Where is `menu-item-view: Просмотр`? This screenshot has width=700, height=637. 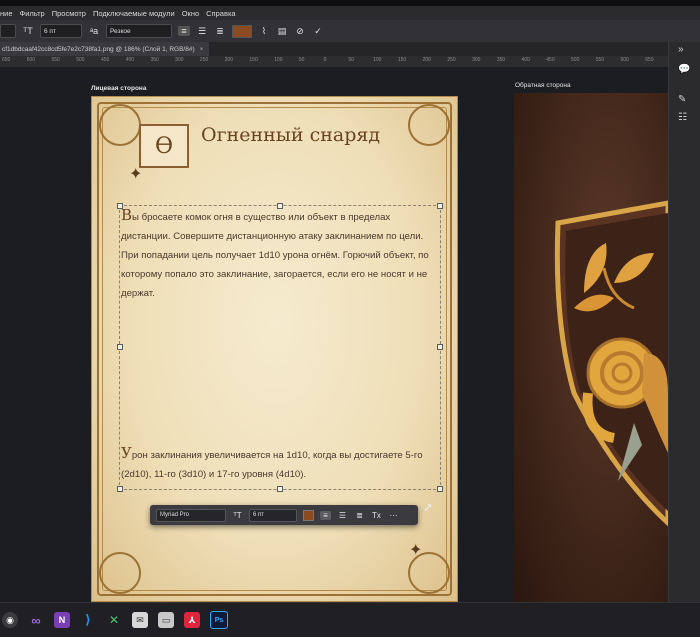
menu-item-view: Просмотр is located at coordinates (69, 13).